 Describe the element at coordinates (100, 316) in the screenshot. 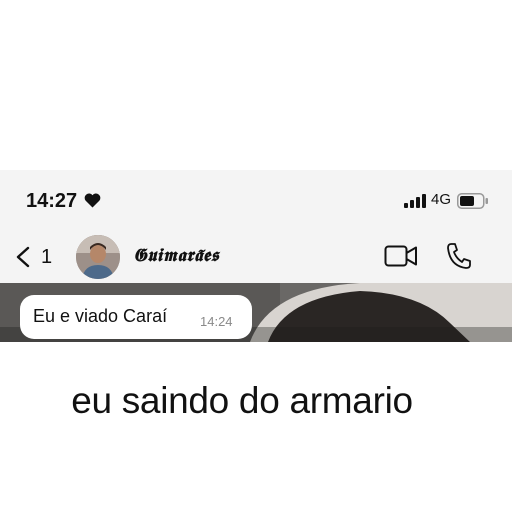

I see `message-text: Eu e viado Caraí` at that location.